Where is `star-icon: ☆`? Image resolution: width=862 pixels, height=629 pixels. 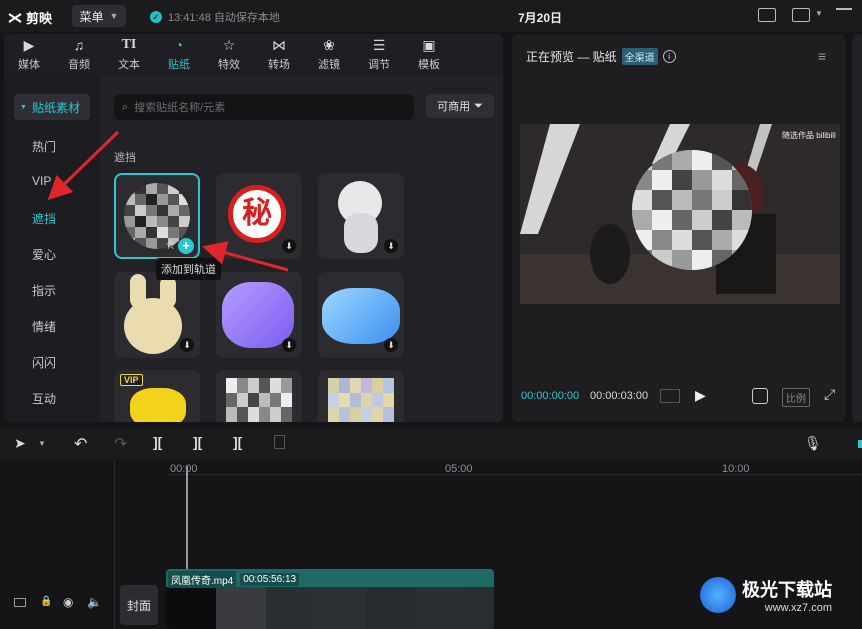
star-icon: ☆ is located at coordinates (170, 245).